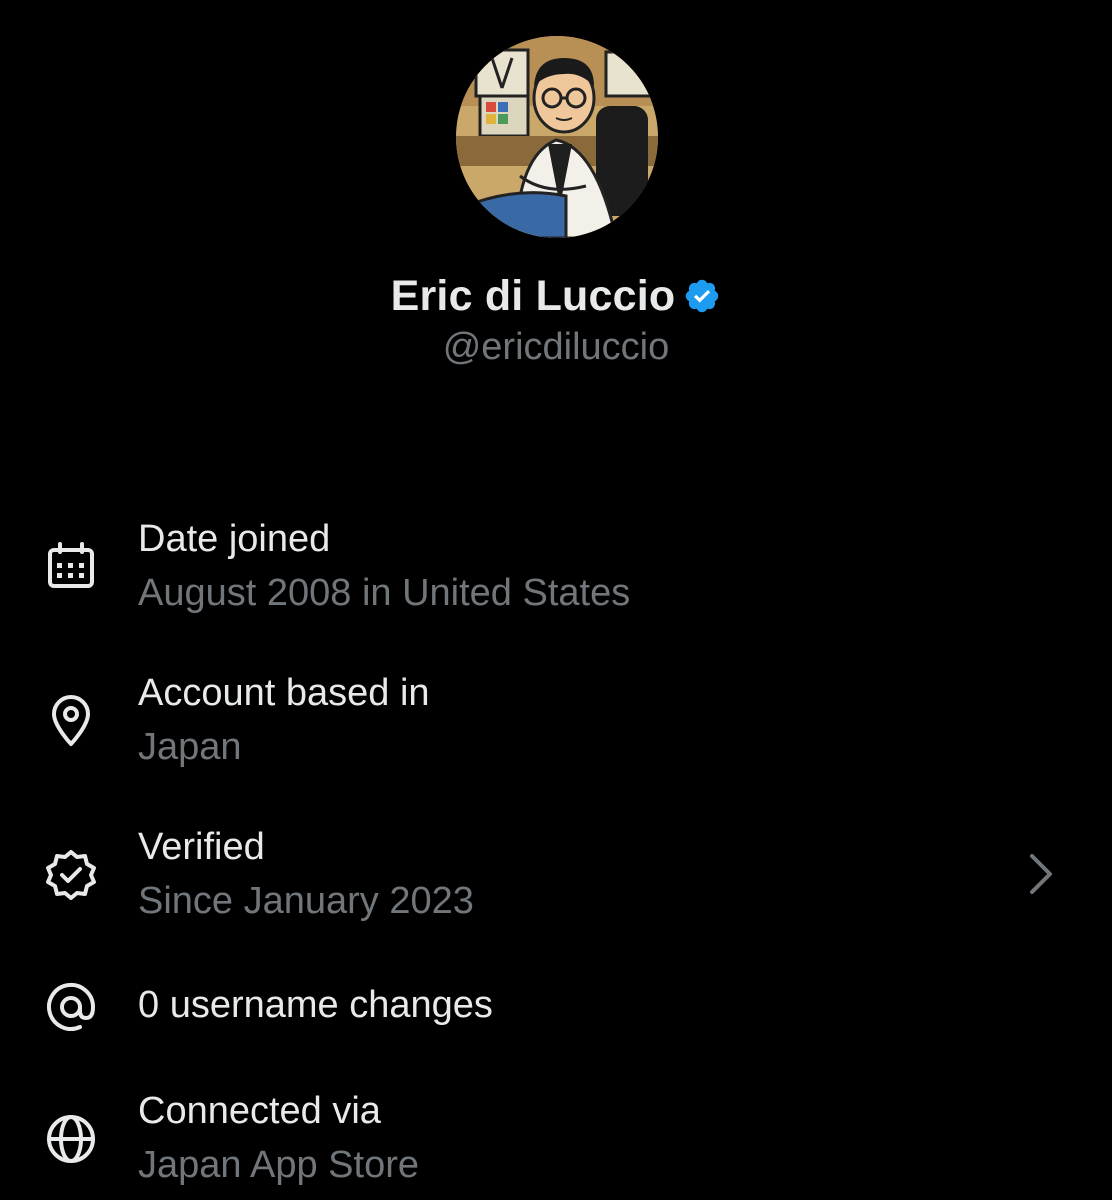 The height and width of the screenshot is (1200, 1112). Describe the element at coordinates (1042, 874) in the screenshot. I see `chevron-right-icon` at that location.